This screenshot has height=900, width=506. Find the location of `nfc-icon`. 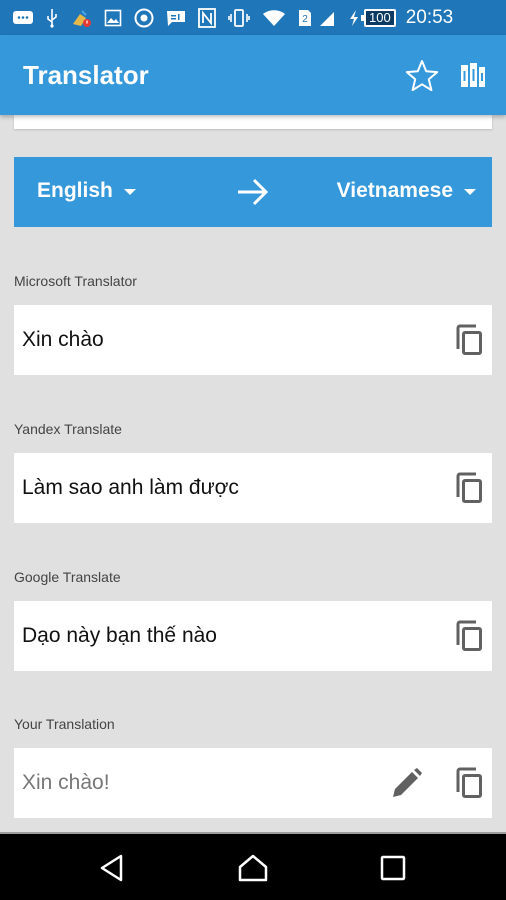

nfc-icon is located at coordinates (207, 18).